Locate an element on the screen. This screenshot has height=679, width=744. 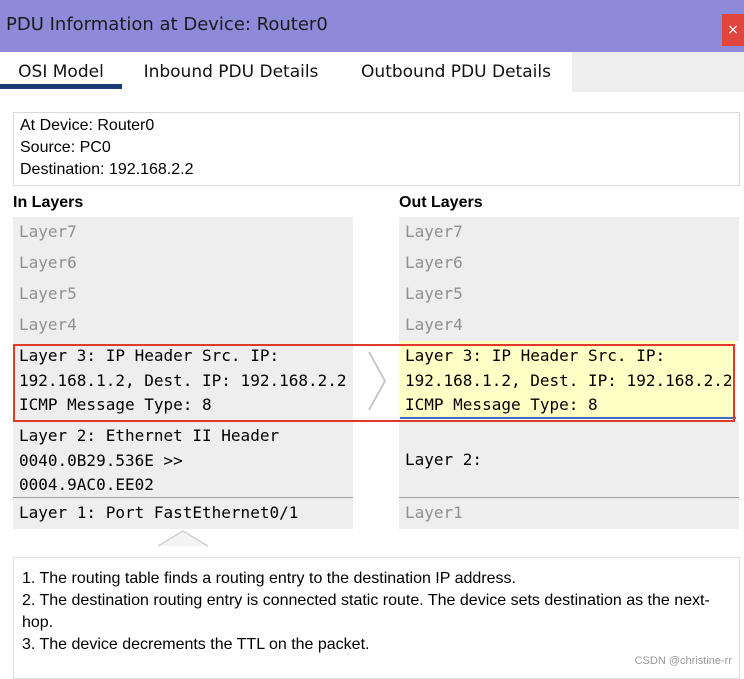
in-layer-2-line-3: 0004.9AC0.EE02 is located at coordinates (86, 484).